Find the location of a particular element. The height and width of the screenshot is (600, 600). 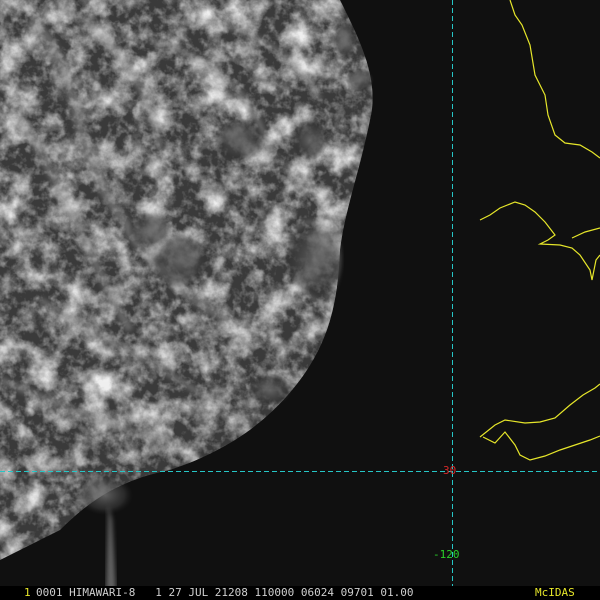

mcidas-branding: McIDAS is located at coordinates (555, 592).